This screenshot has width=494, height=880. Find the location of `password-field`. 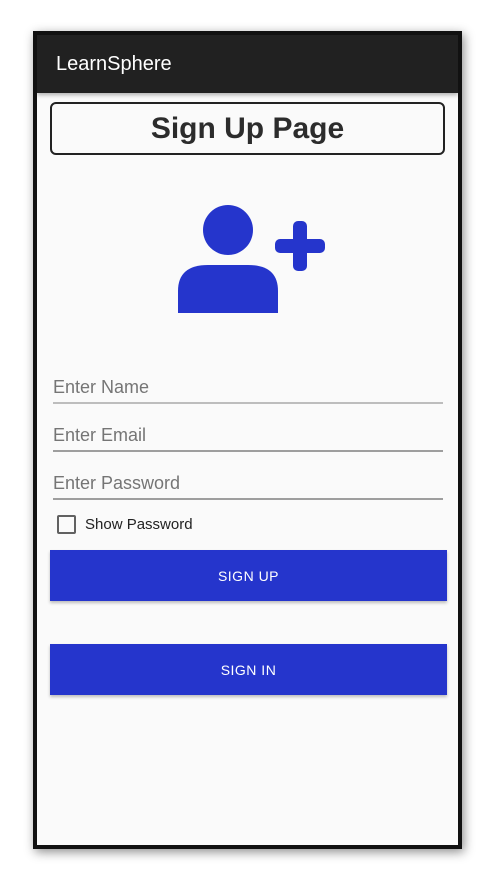

password-field is located at coordinates (248, 479).